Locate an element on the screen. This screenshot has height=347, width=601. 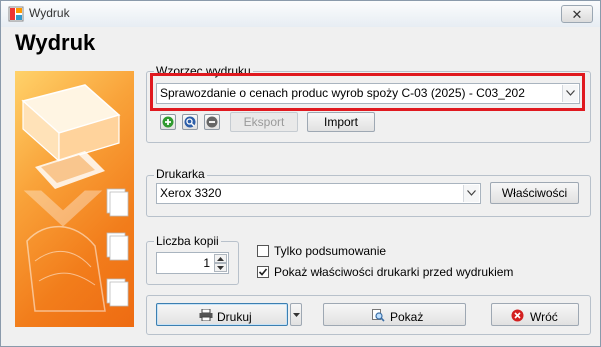
print-dropdown-button is located at coordinates (296, 314).